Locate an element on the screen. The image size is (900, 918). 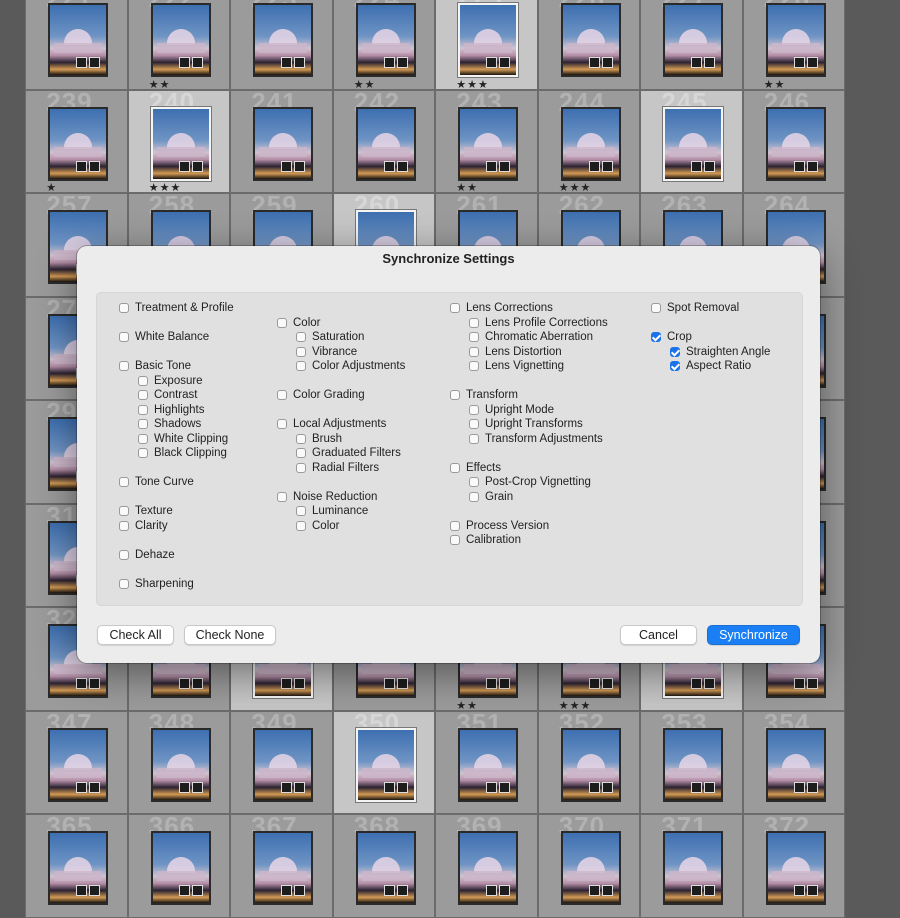
setting-checkbox: White Balance is located at coordinates (164, 337).